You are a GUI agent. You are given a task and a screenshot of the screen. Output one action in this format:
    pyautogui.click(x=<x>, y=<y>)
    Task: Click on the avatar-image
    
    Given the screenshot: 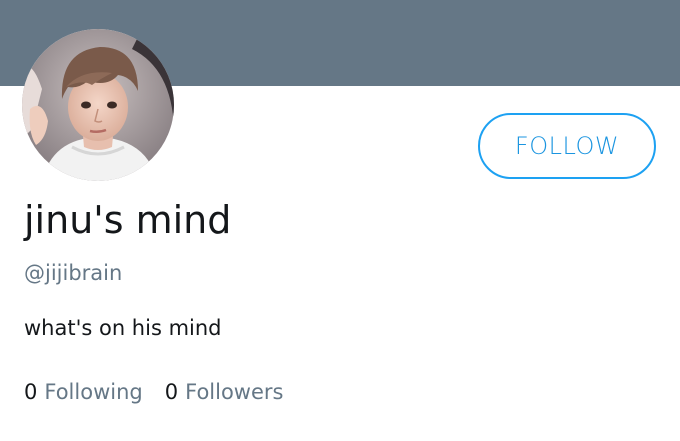 What is the action you would take?
    pyautogui.click(x=98, y=105)
    